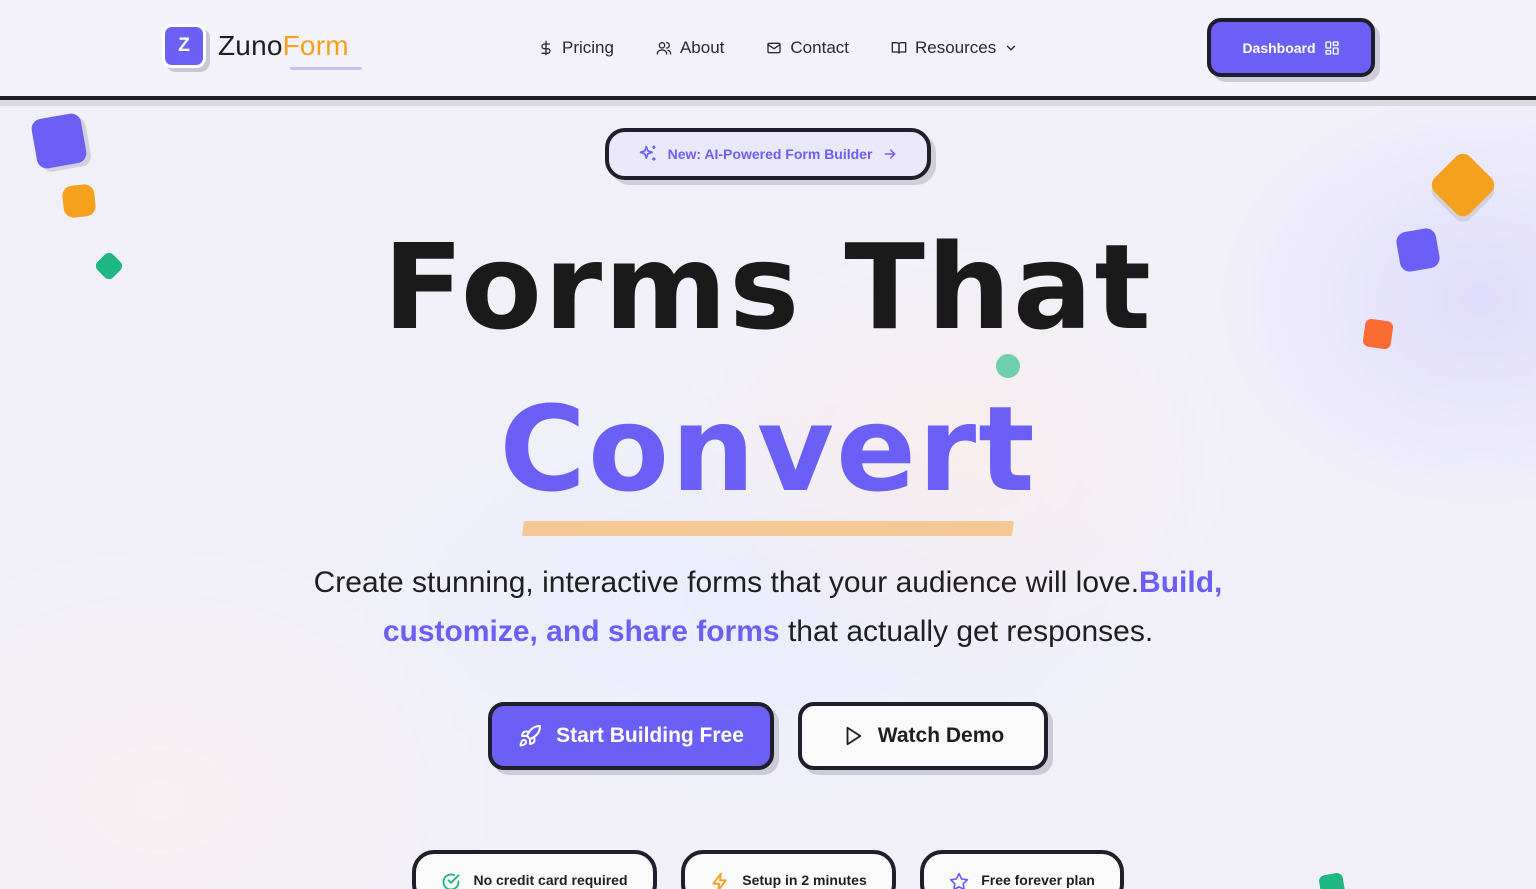  I want to click on brand-name-part2: Form, so click(315, 45).